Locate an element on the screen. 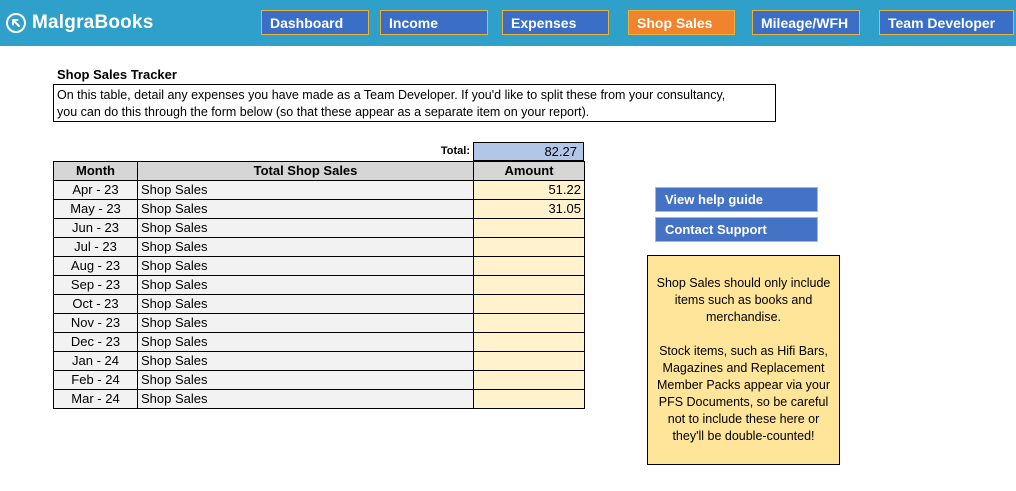  view-help-guide-button: View help guide is located at coordinates (736, 199).